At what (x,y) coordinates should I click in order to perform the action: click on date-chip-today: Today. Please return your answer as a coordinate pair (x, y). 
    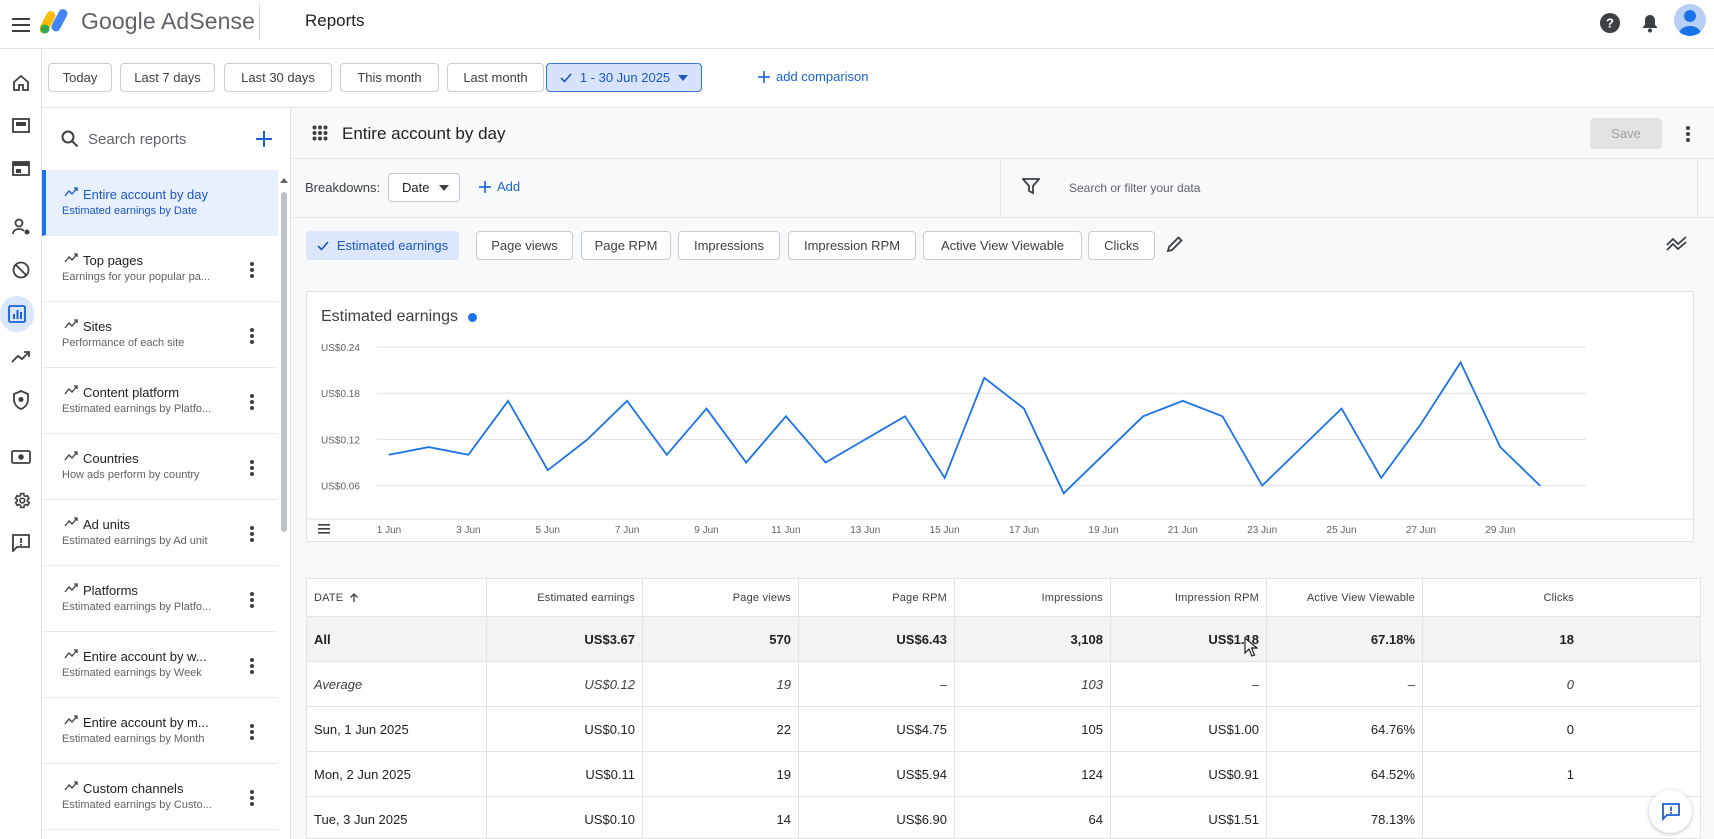
    Looking at the image, I should click on (80, 77).